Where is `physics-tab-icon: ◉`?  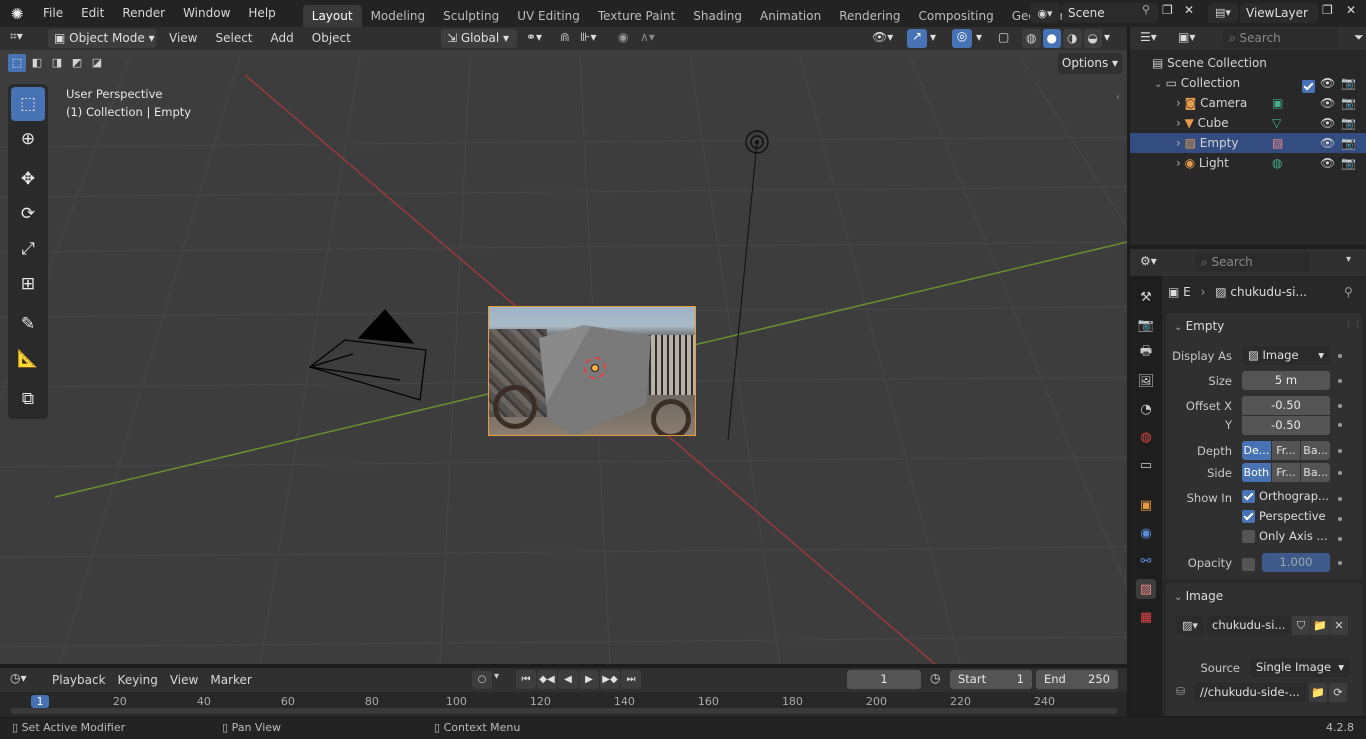 physics-tab-icon: ◉ is located at coordinates (1146, 533).